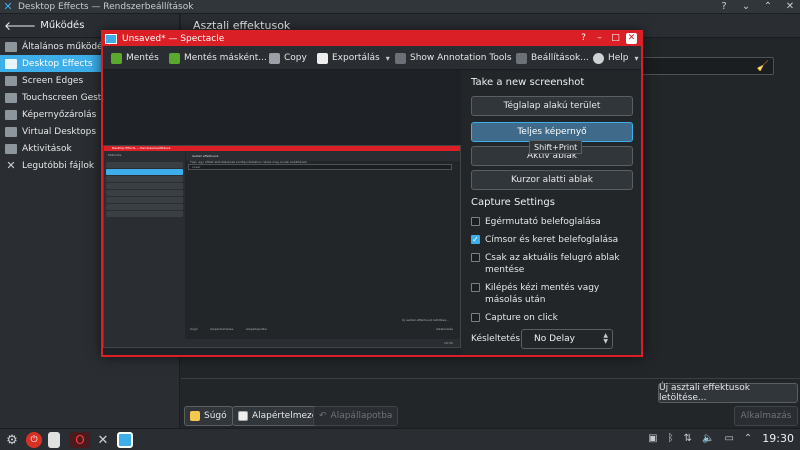  Describe the element at coordinates (497, 339) in the screenshot. I see `delay-label: Késleltetés:` at that location.